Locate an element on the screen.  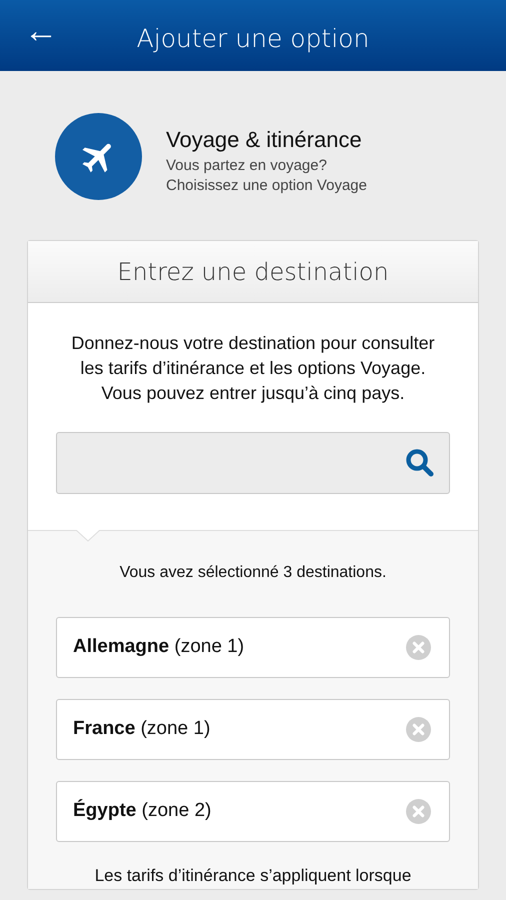
screen-title: Ajouter une option is located at coordinates (253, 39).